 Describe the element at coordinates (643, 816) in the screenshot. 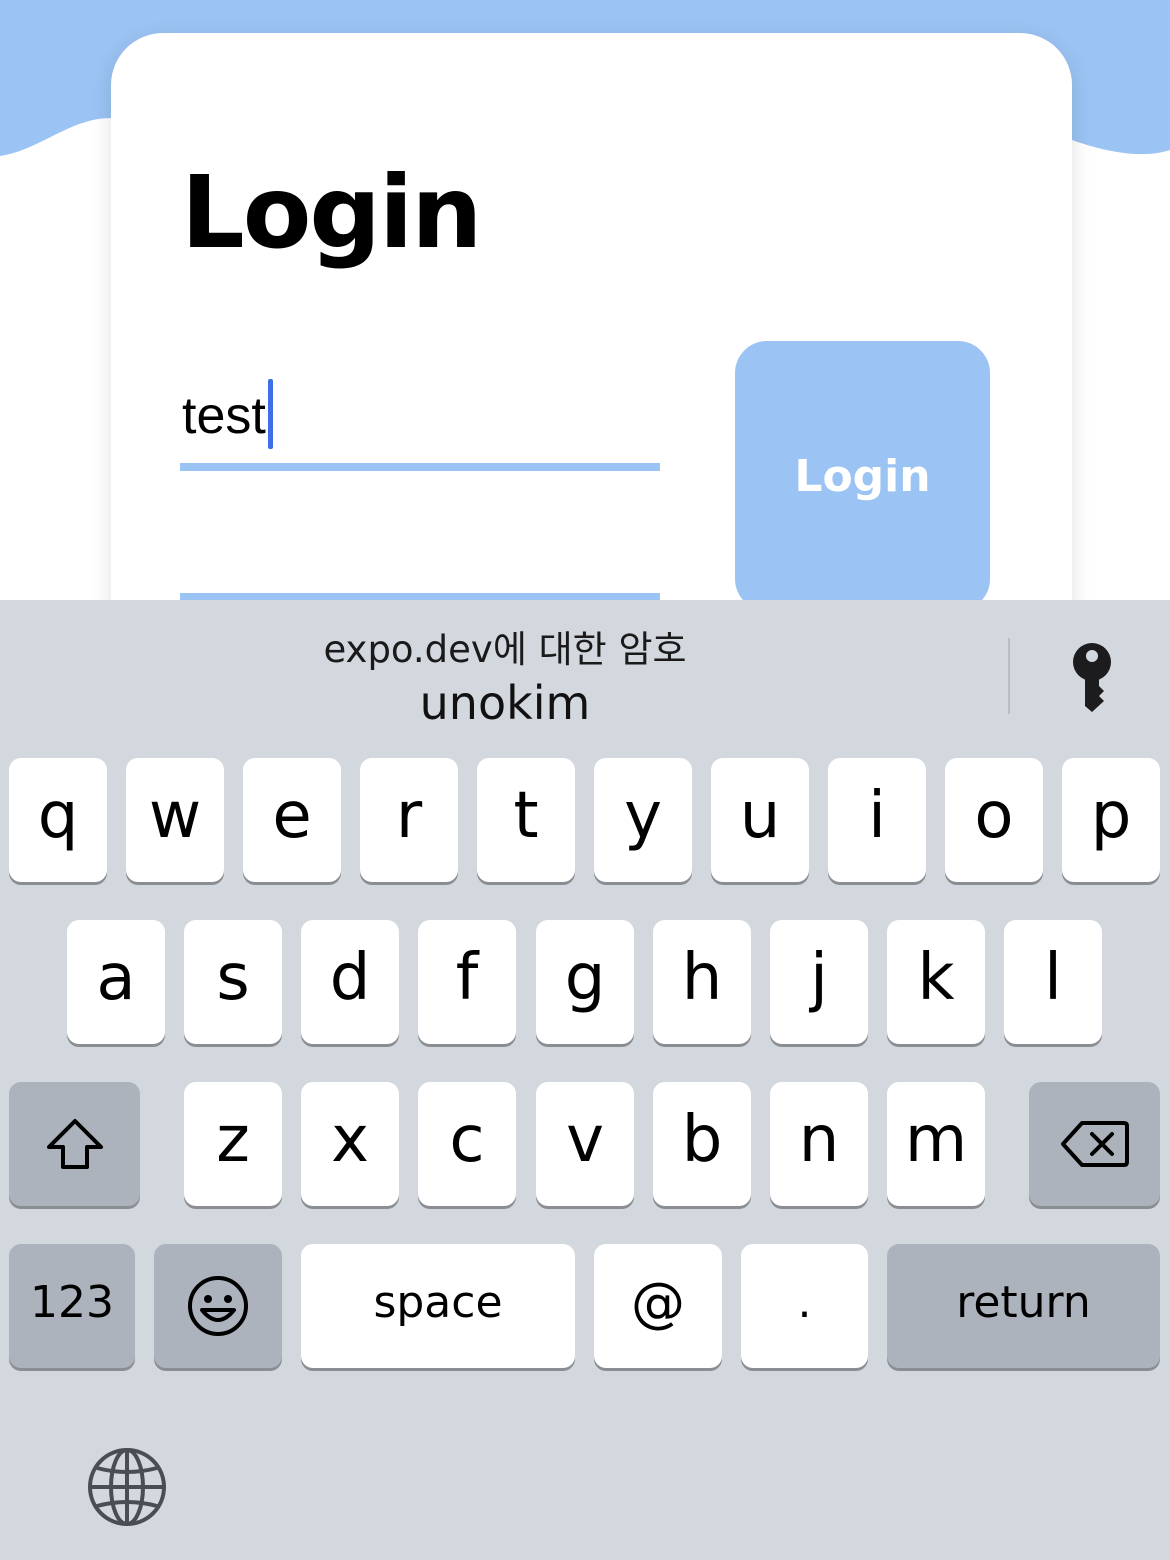

I see `key-label: y` at that location.